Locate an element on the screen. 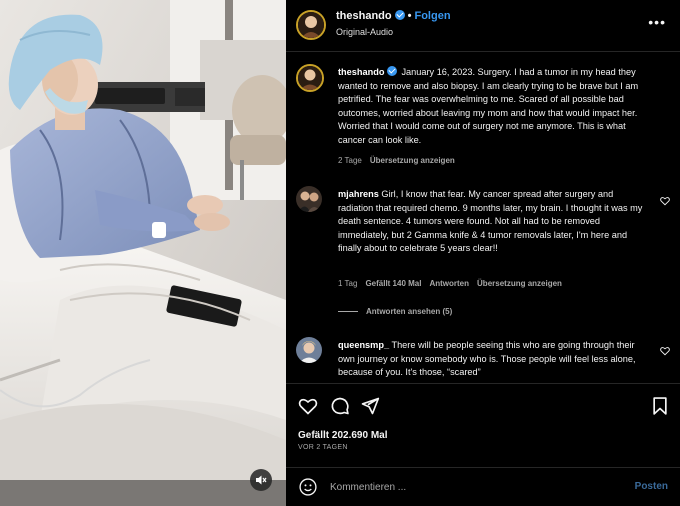  comment-likes: Gefällt 140 Mal is located at coordinates (393, 283).